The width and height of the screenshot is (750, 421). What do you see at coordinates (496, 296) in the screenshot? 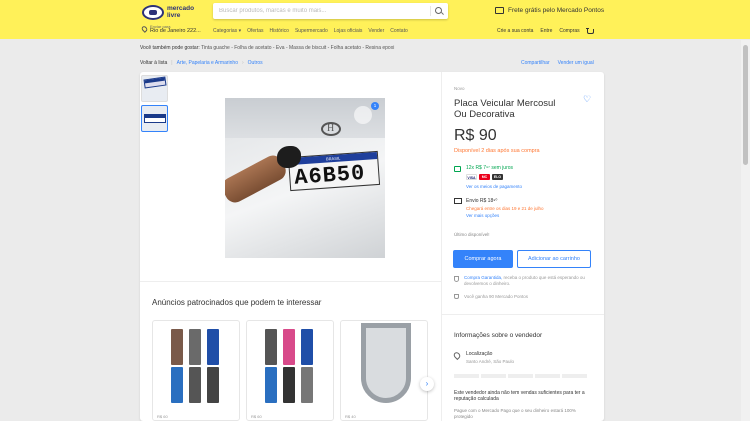
I see `points-text: Você ganha 90 Mercado Pontos` at bounding box center [496, 296].